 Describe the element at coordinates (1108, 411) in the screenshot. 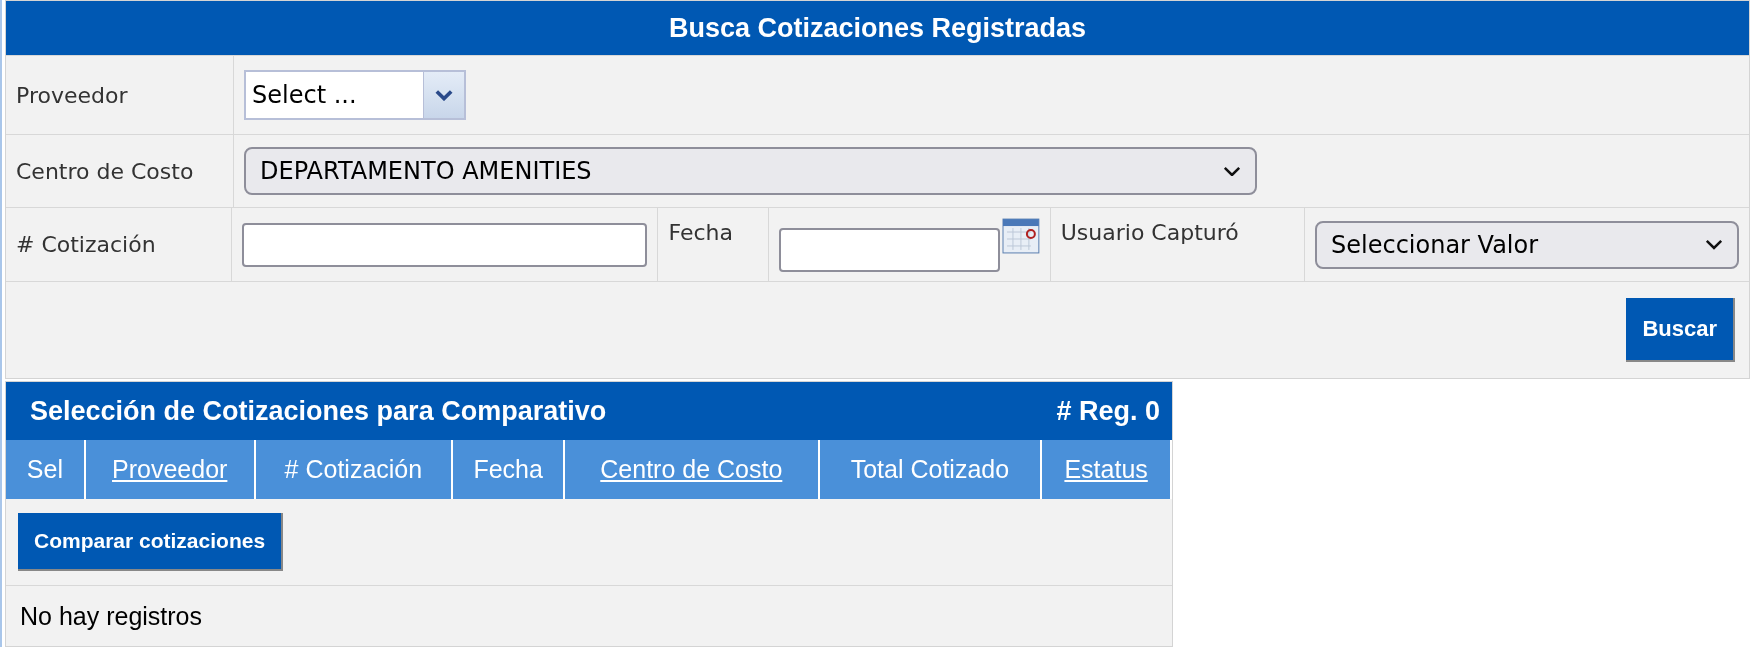

I see `record-count: # Reg. 0` at that location.